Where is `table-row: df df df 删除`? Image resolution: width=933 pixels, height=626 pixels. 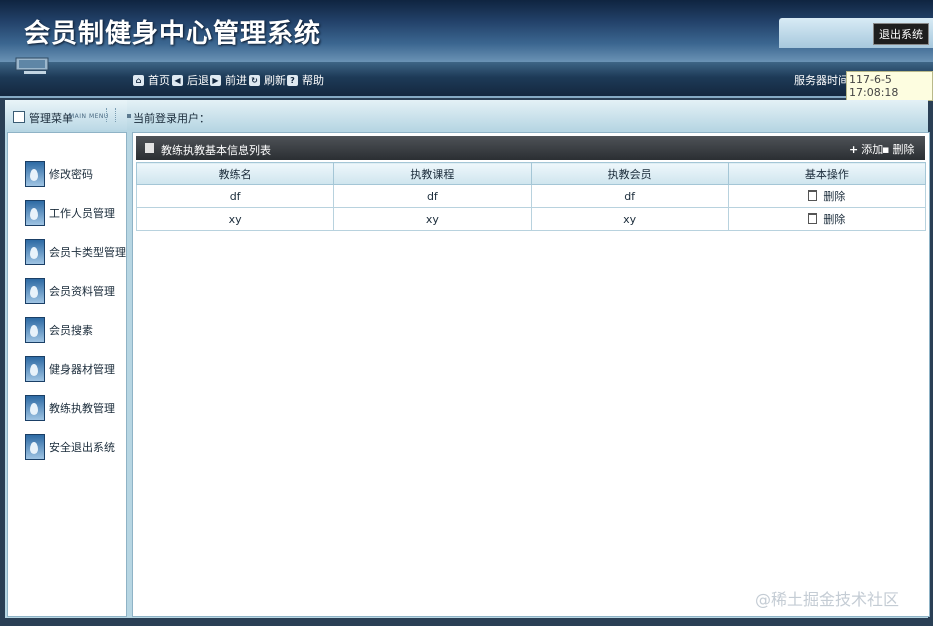
table-row: df df df 删除 is located at coordinates (531, 196).